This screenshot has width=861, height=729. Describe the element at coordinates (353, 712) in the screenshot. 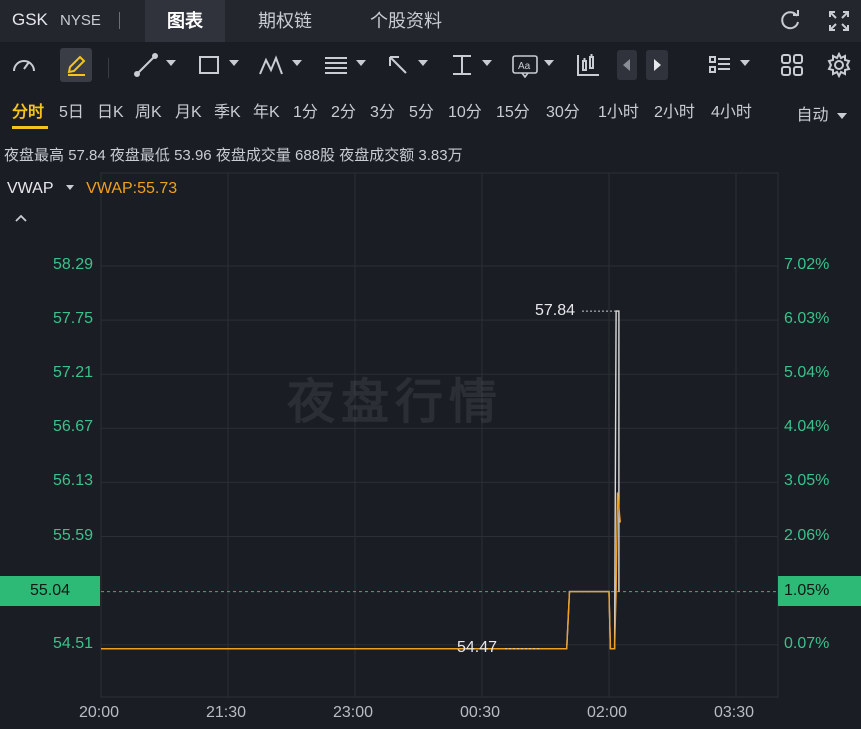

I see `time-tick-label: 23:00` at that location.